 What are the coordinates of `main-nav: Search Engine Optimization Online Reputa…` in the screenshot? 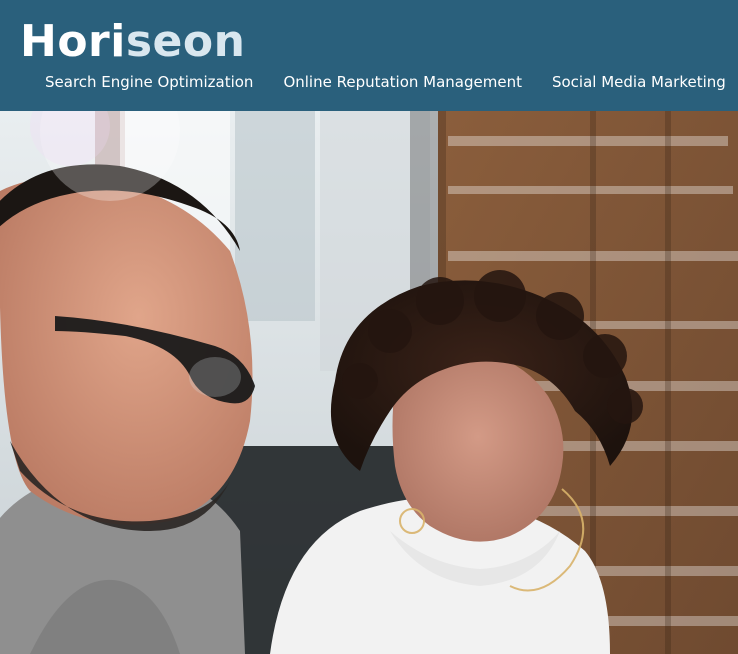 It's located at (385, 82).